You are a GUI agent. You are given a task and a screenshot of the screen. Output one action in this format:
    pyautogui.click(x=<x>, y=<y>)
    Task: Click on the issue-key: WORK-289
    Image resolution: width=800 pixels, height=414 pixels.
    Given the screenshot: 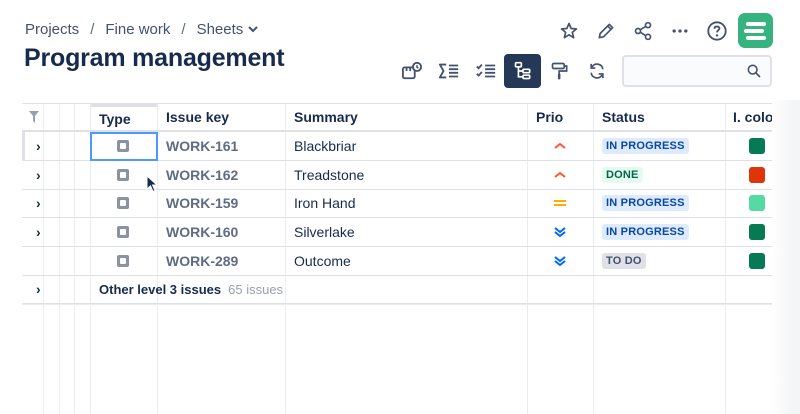 What is the action you would take?
    pyautogui.click(x=202, y=261)
    